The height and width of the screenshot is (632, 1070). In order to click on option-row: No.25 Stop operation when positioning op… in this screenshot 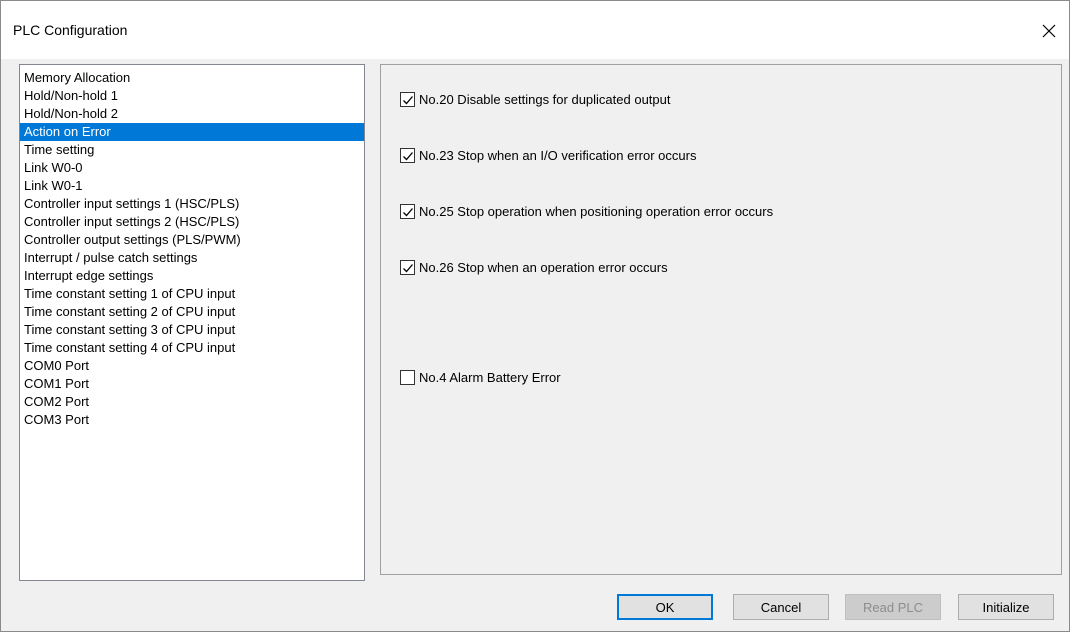, I will do `click(586, 211)`.